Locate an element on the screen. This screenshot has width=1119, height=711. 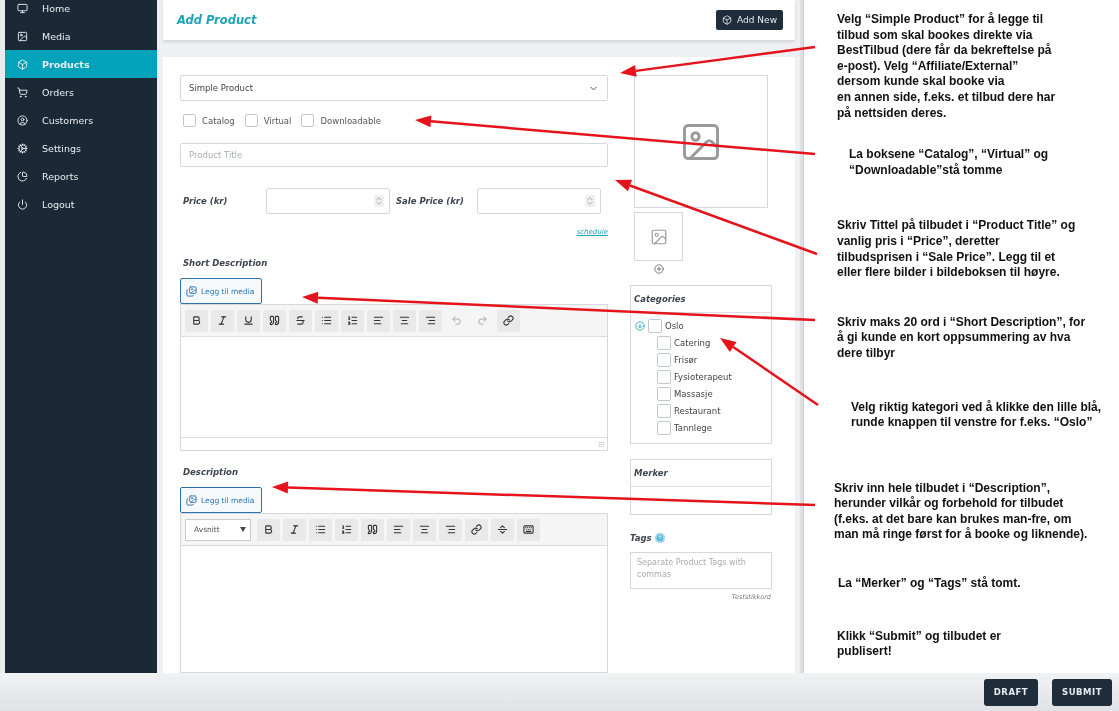
instruction-text: Skriv inn hele tilbudet i “Description”, herunder vilkår og forbehold for tilbudet (f.eks. at det bare kan brukes man-fre, om man må ringe først for å booke og liknende). is located at coordinates (961, 512).